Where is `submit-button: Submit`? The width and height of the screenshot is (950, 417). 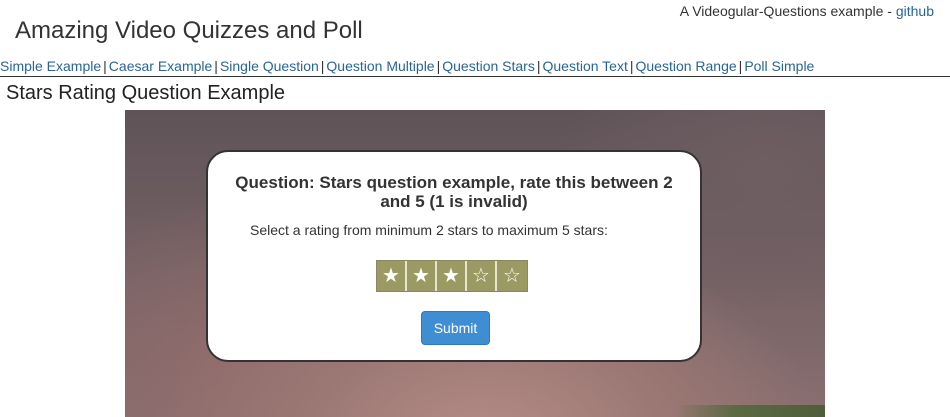
submit-button: Submit is located at coordinates (455, 328).